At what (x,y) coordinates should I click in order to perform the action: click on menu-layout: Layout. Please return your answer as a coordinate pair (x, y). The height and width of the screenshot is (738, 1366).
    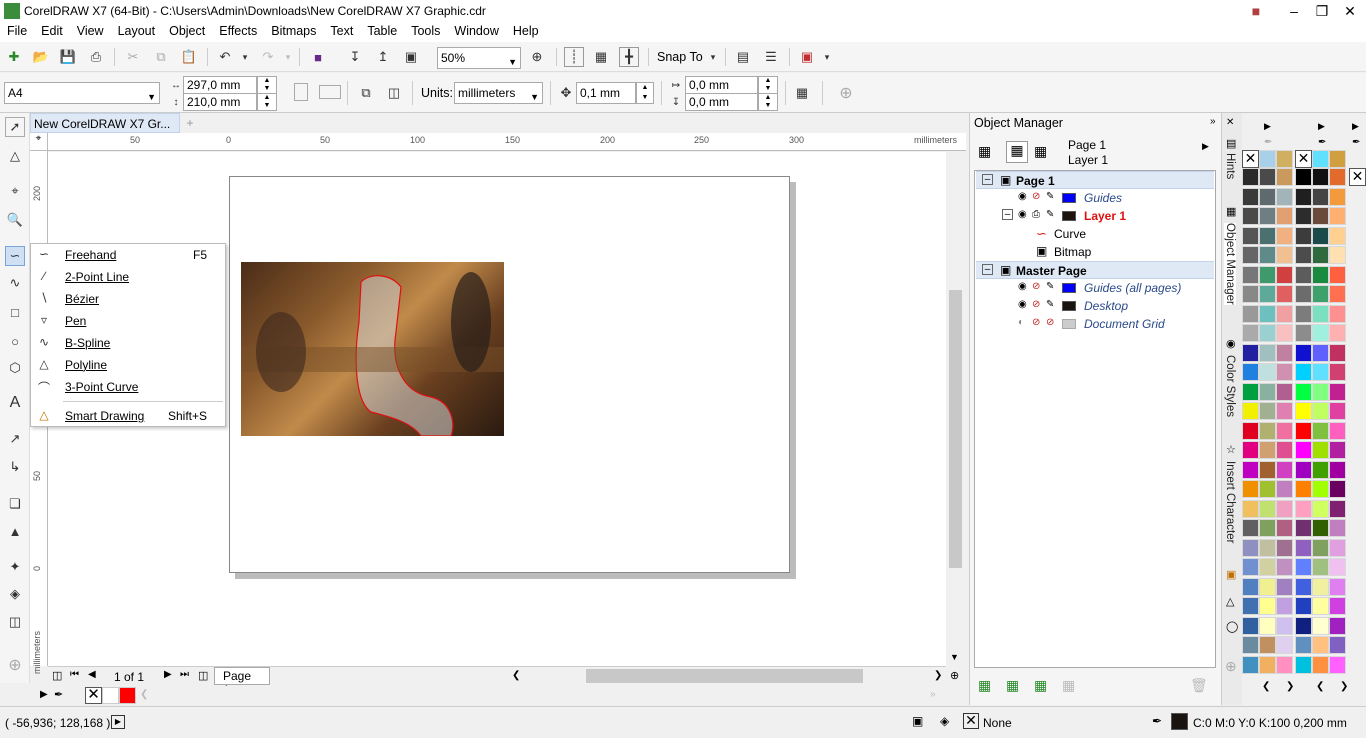
    Looking at the image, I should click on (137, 31).